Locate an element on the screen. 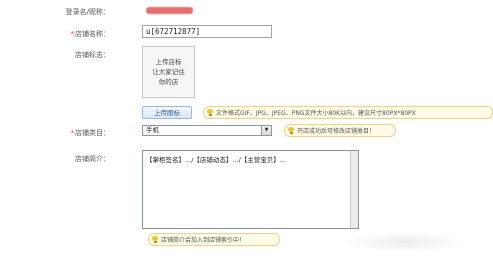 The image size is (493, 264). category-tip-text: 开店成功后可修改店铺类目！ is located at coordinates (336, 131).